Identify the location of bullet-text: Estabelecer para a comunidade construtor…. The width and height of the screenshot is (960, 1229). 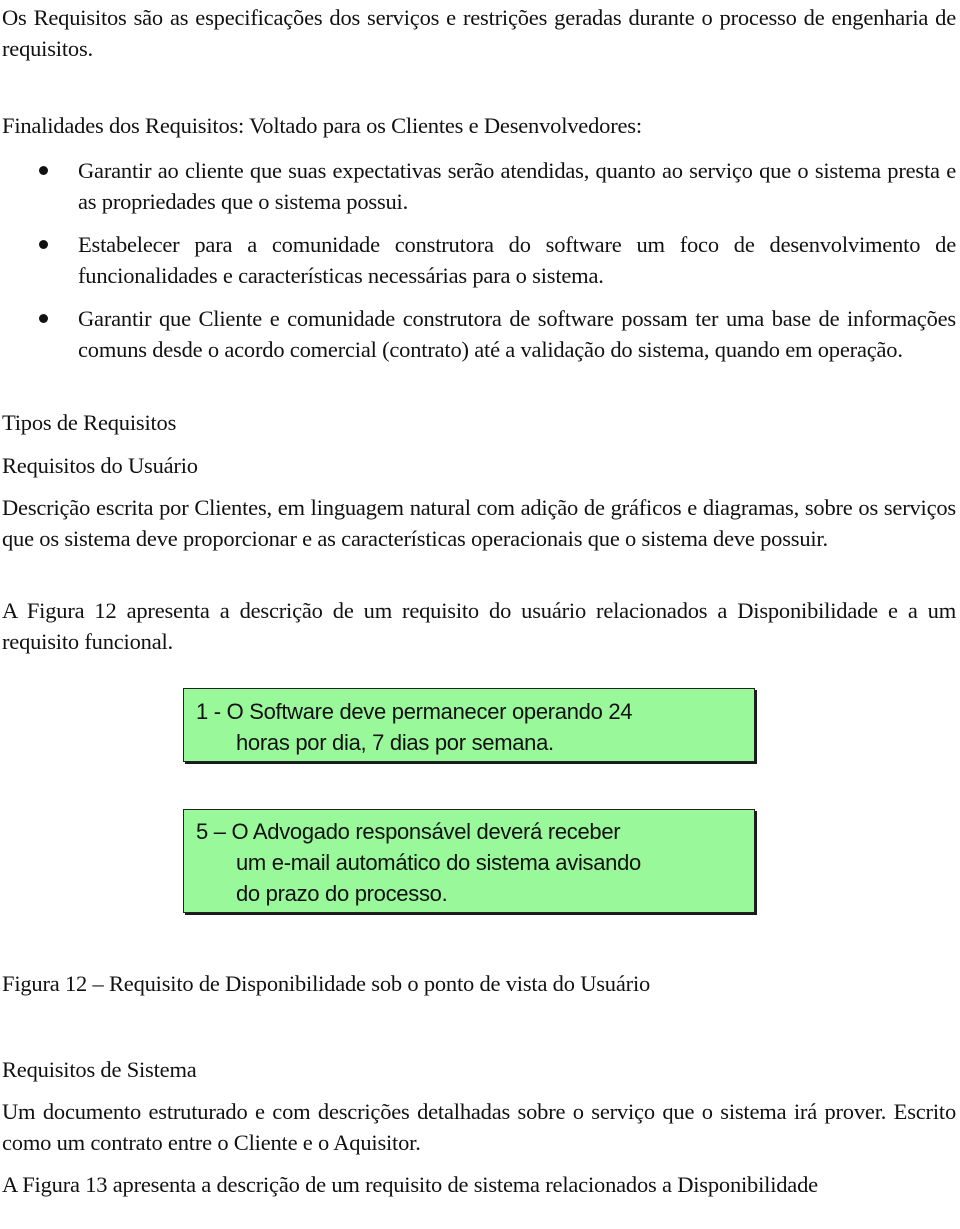
(517, 260).